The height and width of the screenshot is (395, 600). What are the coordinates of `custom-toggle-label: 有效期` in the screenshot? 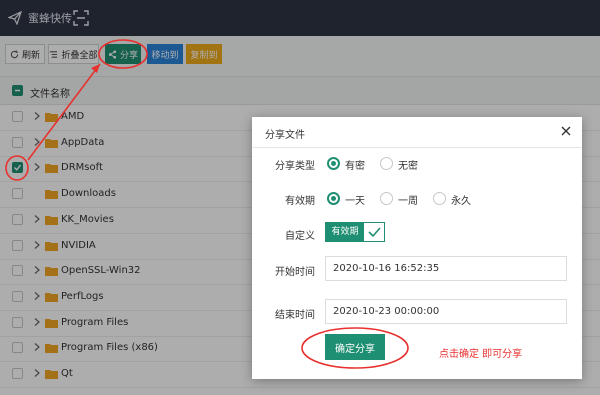 It's located at (345, 232).